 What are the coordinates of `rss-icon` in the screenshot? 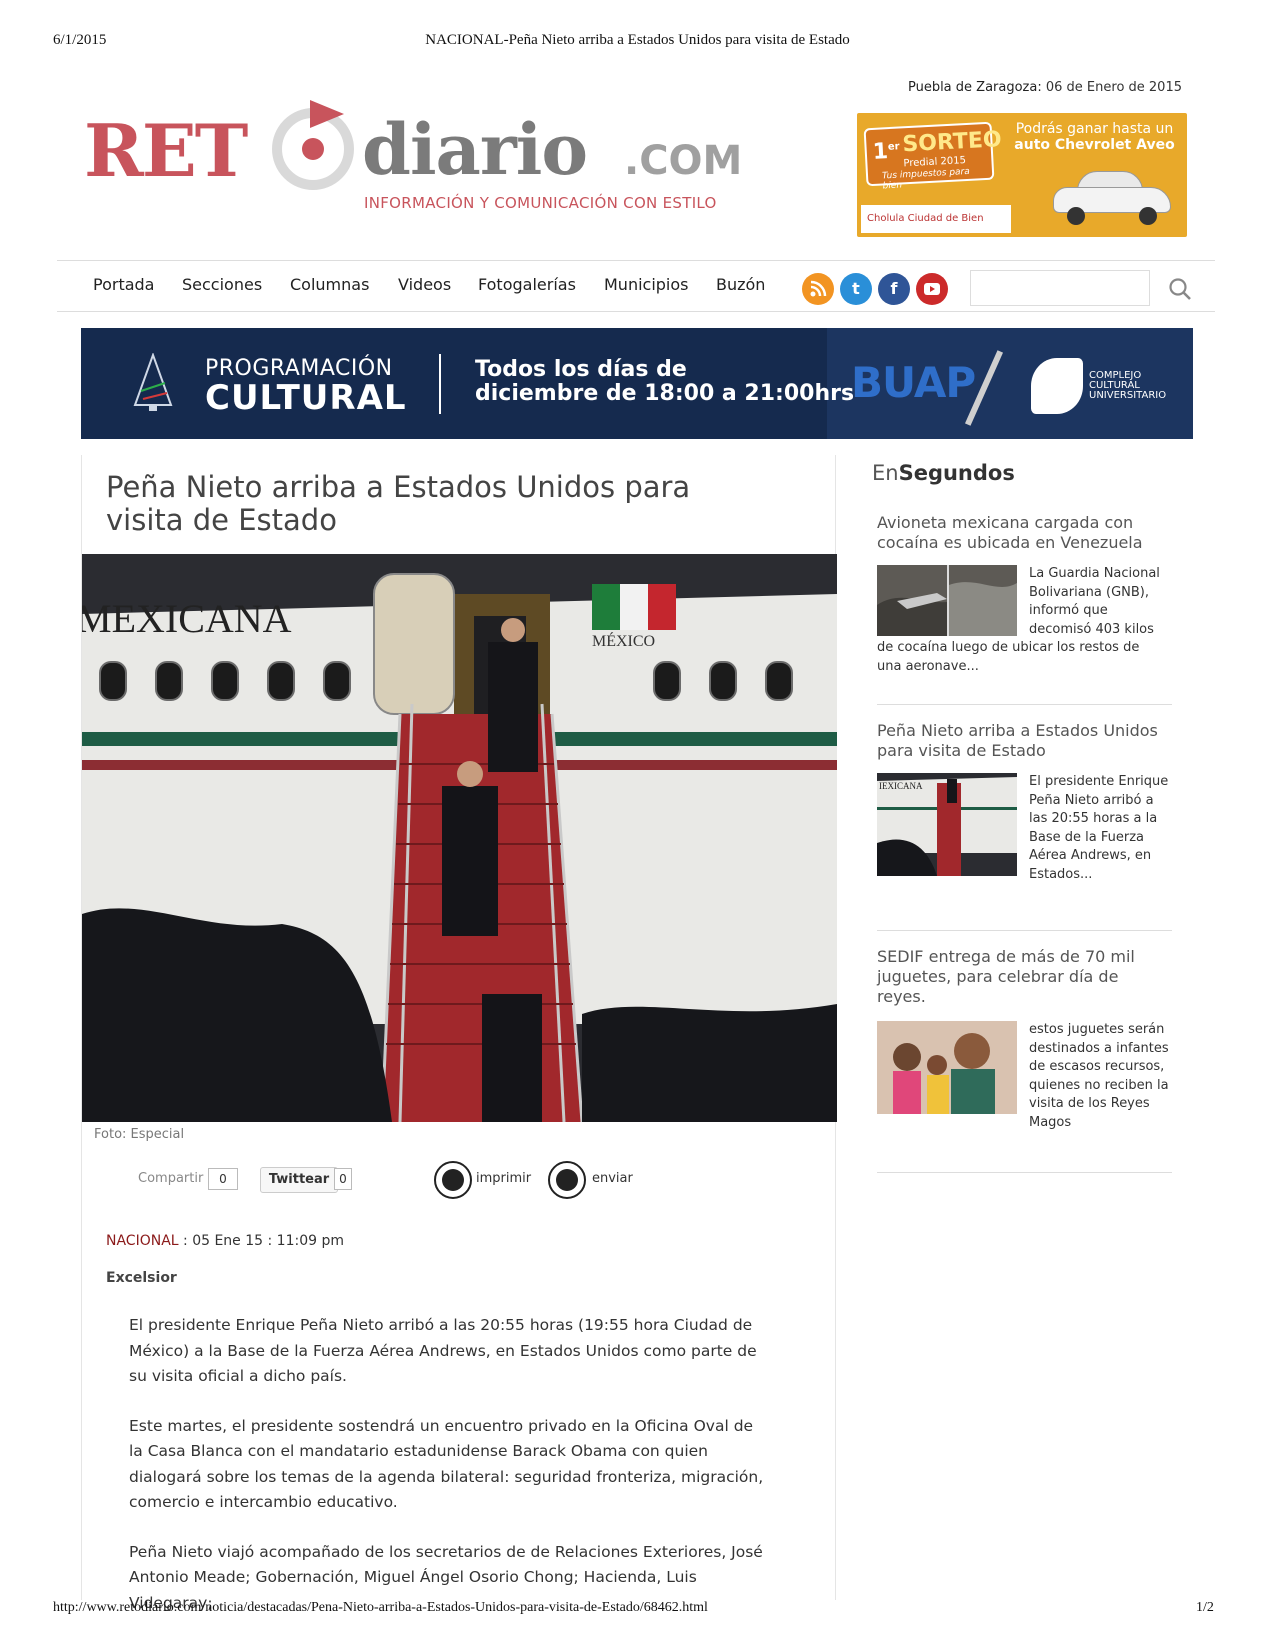 It's located at (818, 289).